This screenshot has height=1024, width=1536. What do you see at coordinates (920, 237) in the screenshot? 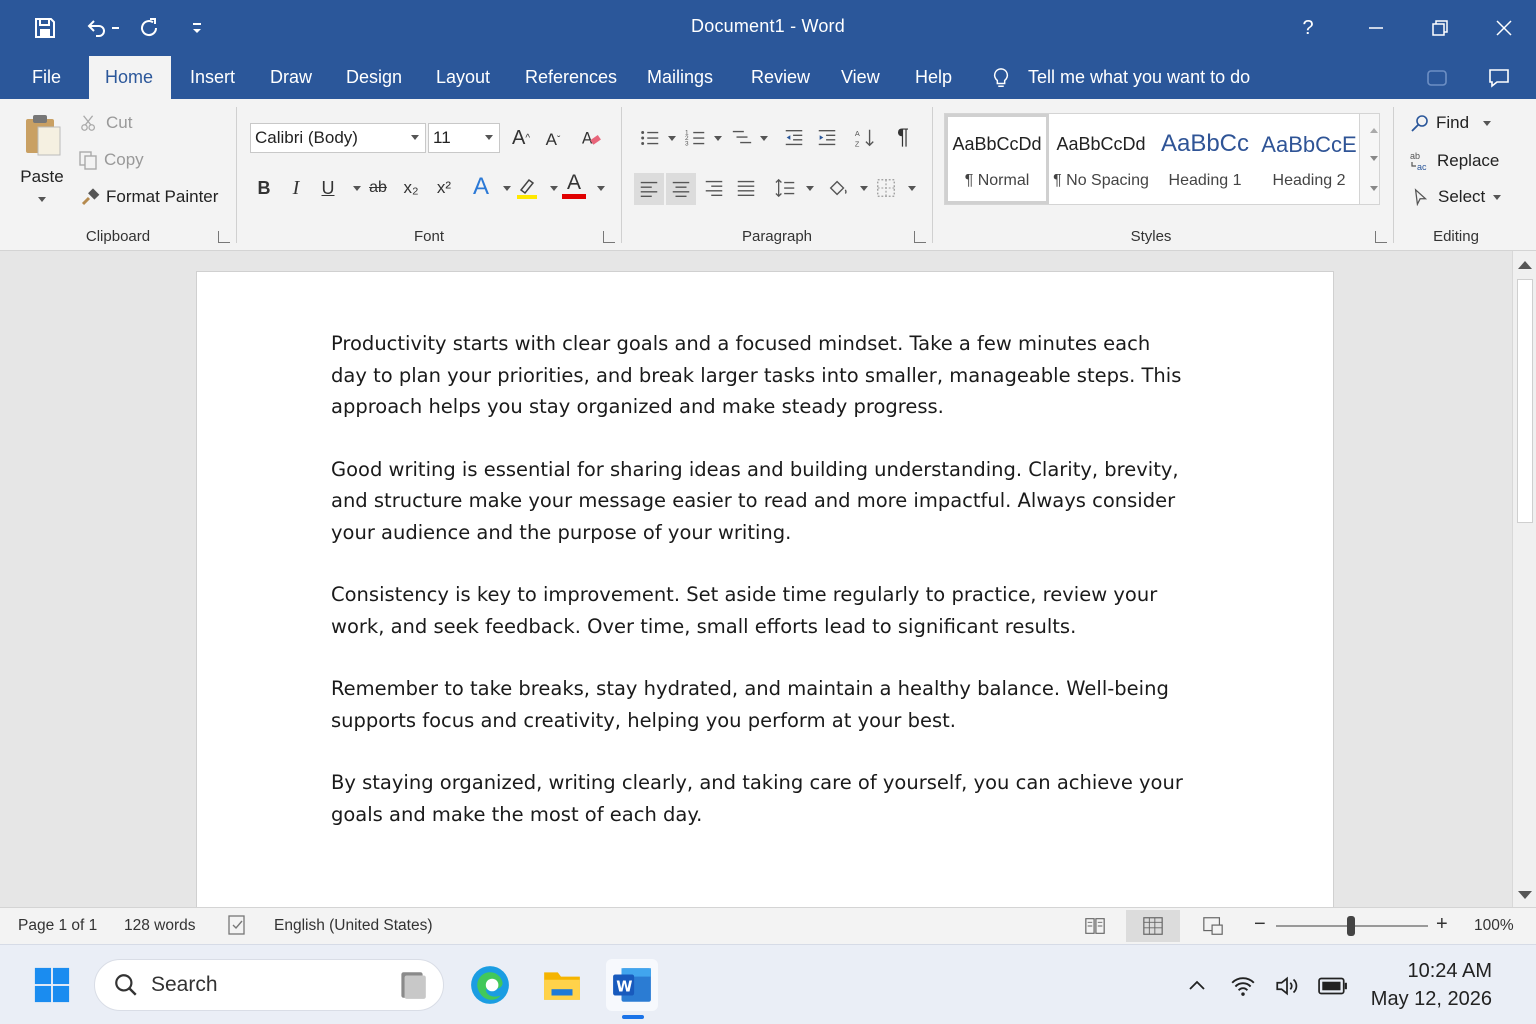
I see `paragraph-launcher` at bounding box center [920, 237].